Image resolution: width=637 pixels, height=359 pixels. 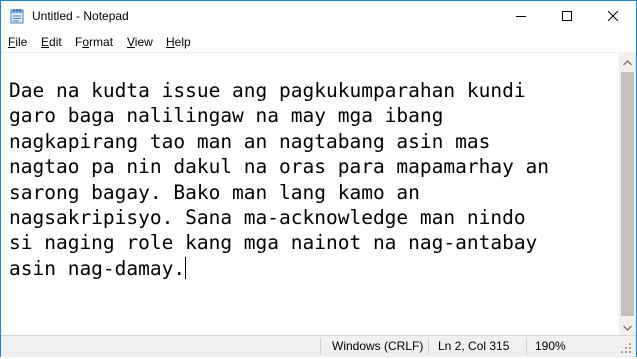 I want to click on scroll-up-arrow-icon, so click(x=627, y=62).